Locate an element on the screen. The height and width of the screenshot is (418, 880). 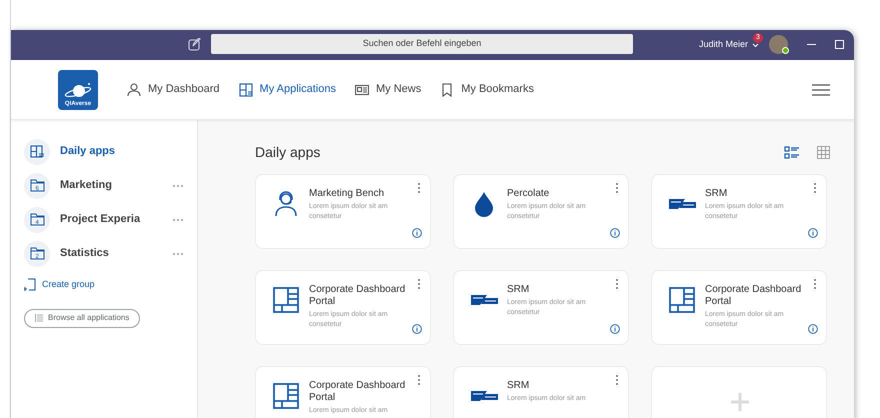
person-icon is located at coordinates (134, 89).